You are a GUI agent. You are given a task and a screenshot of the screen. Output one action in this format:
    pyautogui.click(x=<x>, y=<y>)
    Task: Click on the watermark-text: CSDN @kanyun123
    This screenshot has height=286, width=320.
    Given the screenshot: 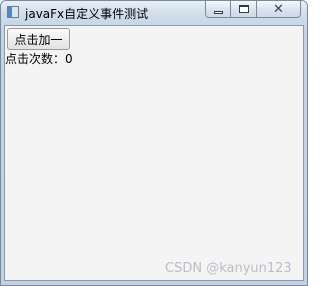 What is the action you would take?
    pyautogui.click(x=228, y=268)
    